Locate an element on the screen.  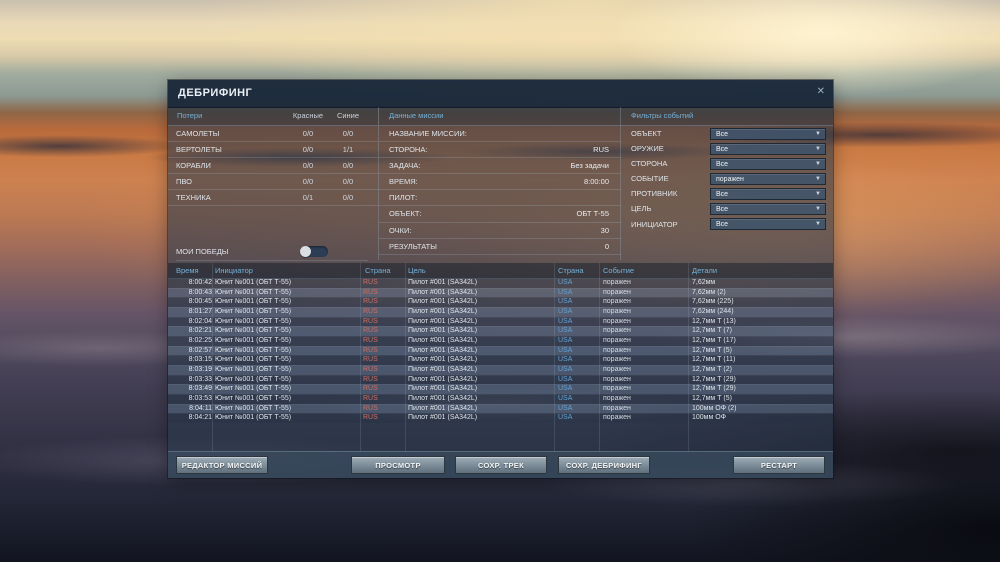
loss-label: ВЕРТОЛЕТЫ is located at coordinates (199, 149).